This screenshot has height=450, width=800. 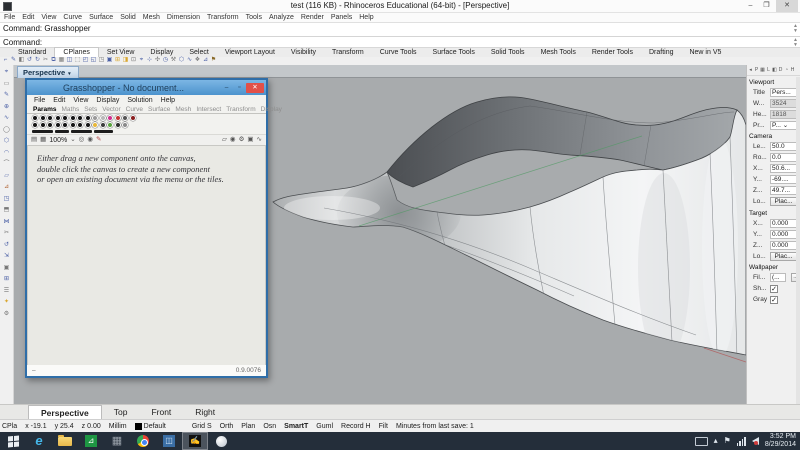 What do you see at coordinates (795, 31) in the screenshot?
I see `scroll-down-icon: ▼` at bounding box center [795, 31].